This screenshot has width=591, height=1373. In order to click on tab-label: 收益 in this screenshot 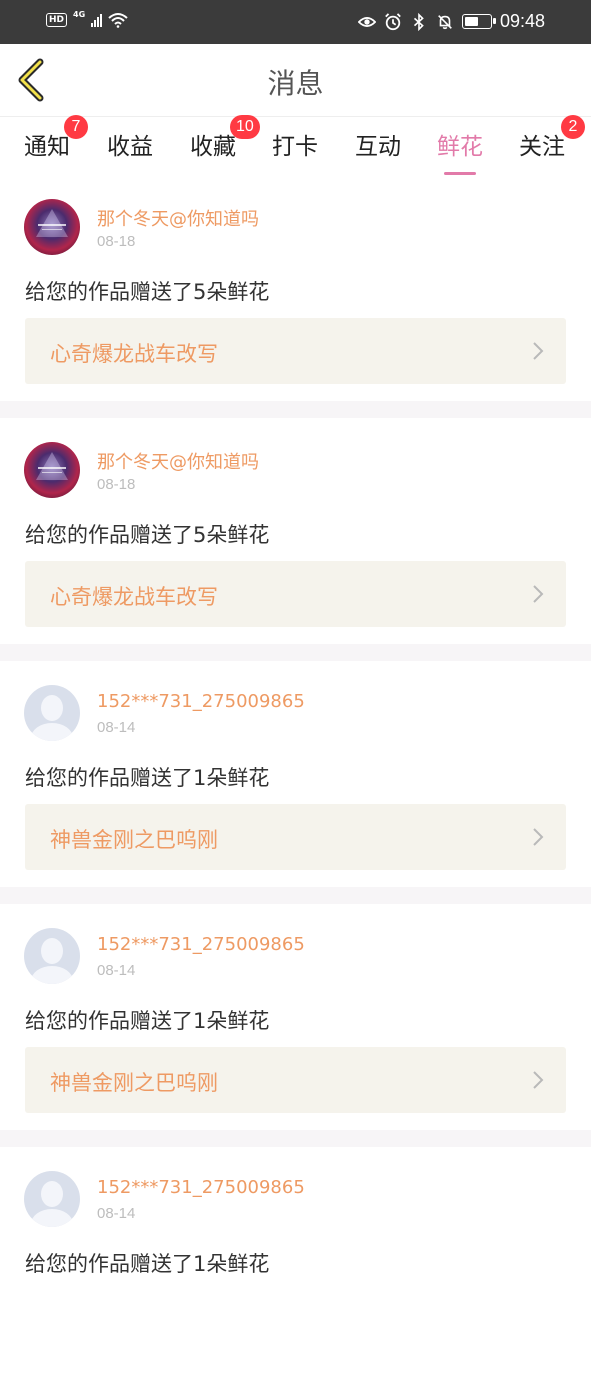, I will do `click(130, 147)`.